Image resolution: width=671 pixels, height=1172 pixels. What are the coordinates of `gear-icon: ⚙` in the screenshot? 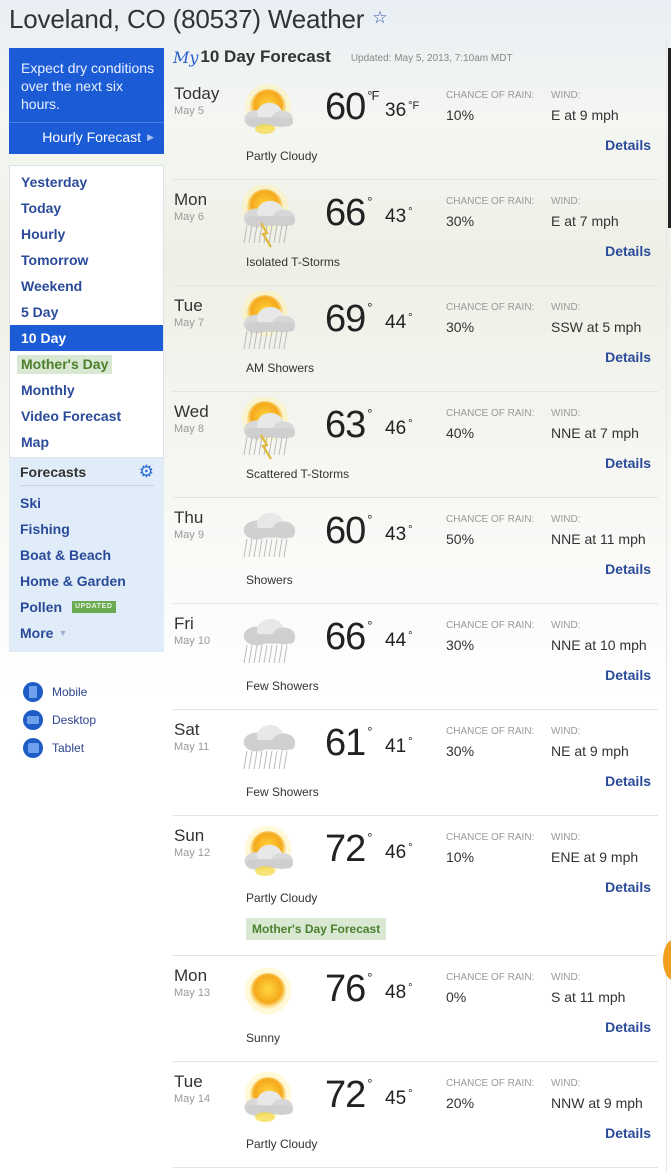 It's located at (146, 472).